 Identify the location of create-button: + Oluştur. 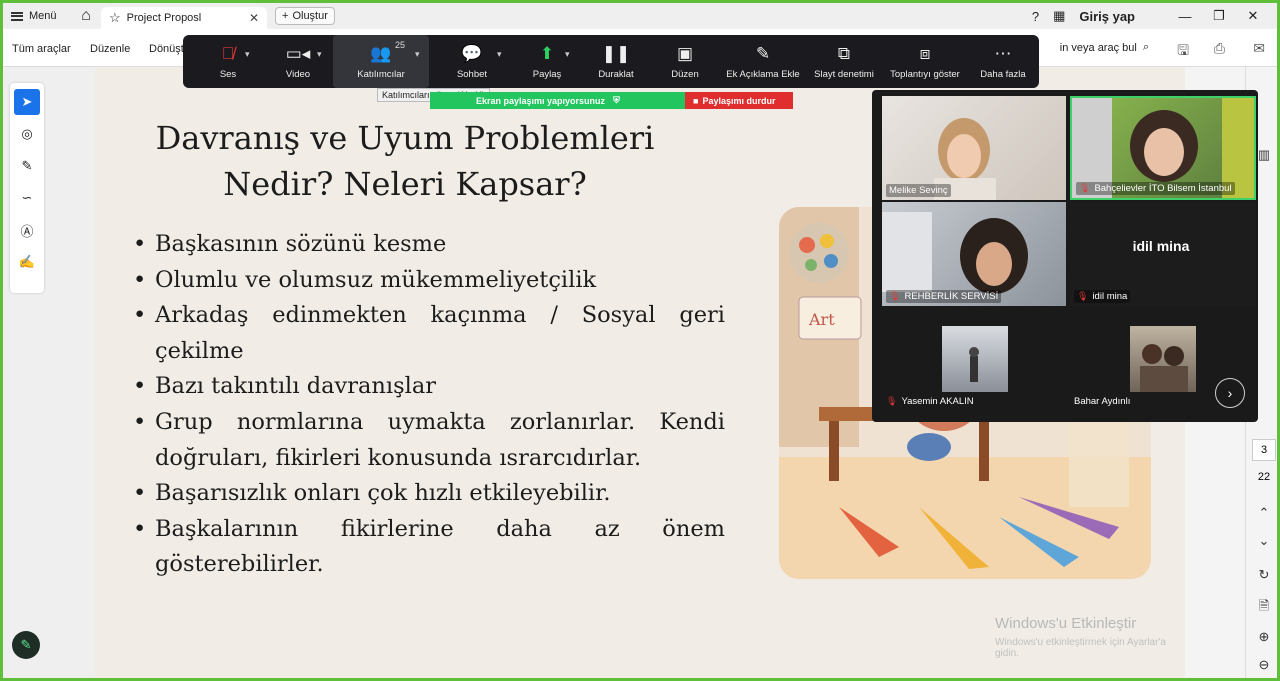
(305, 16).